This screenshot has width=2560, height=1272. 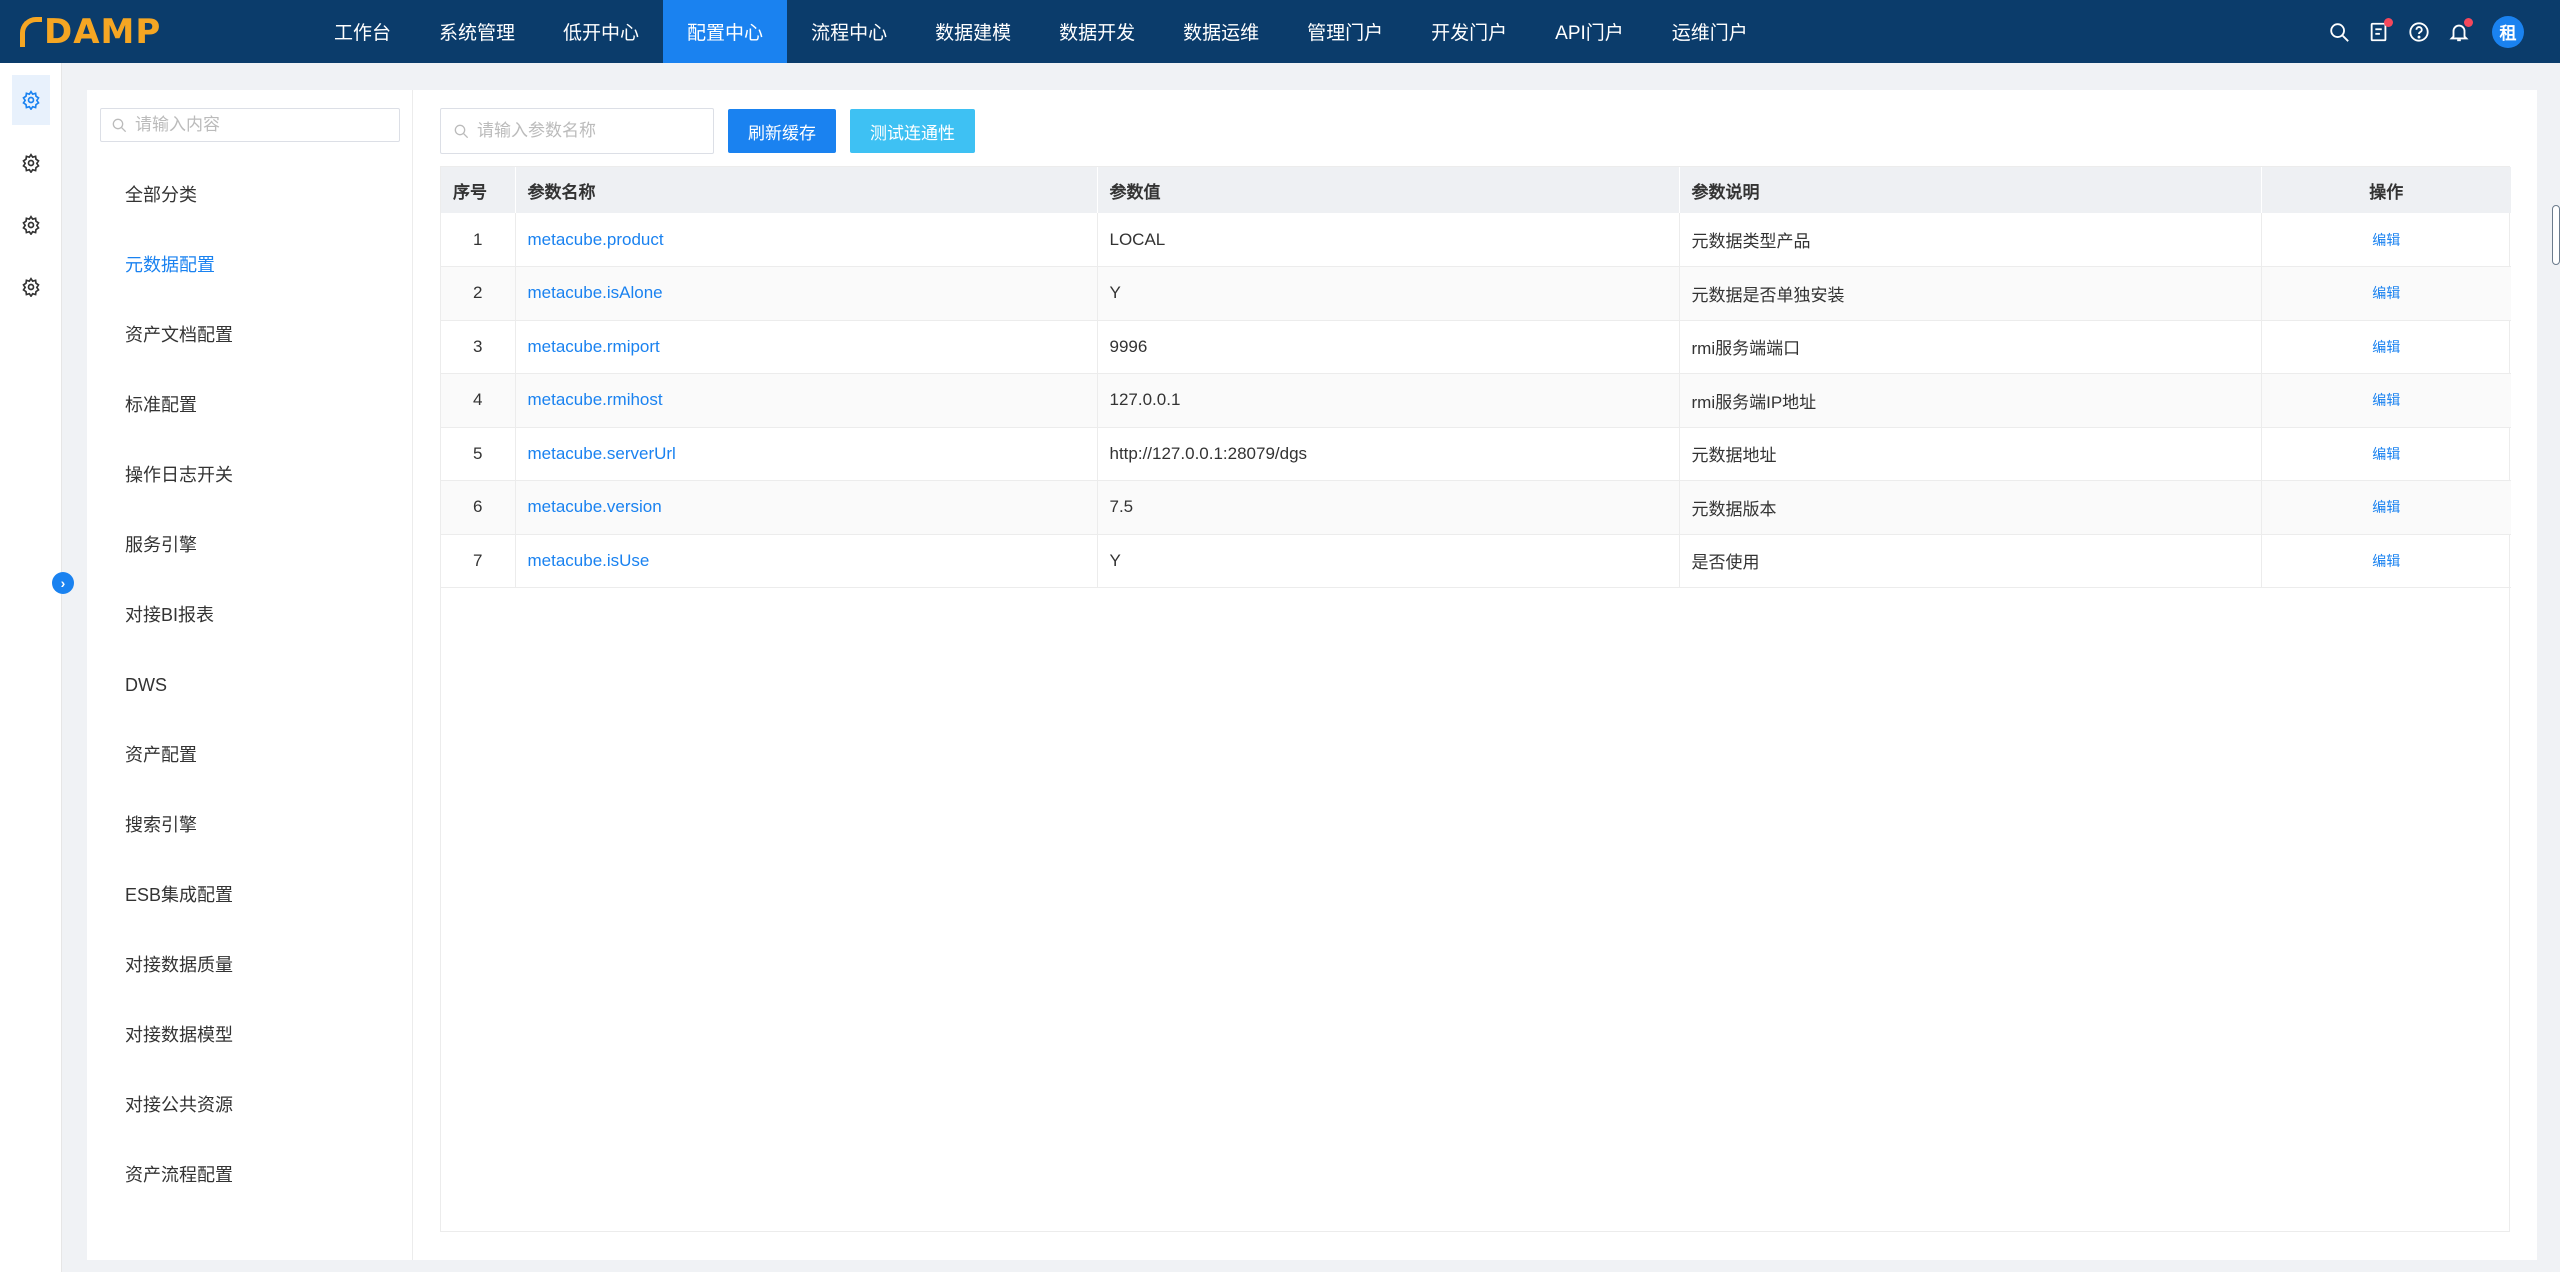 I want to click on nav-item-6: 数据开发, so click(x=1097, y=31).